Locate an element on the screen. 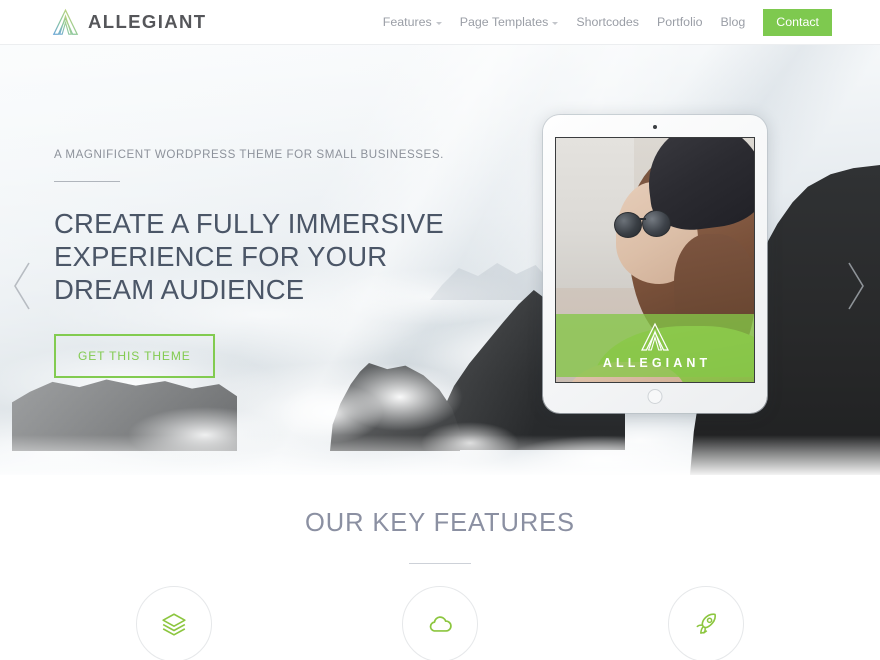  brand-name: ALLEGIANT is located at coordinates (147, 21).